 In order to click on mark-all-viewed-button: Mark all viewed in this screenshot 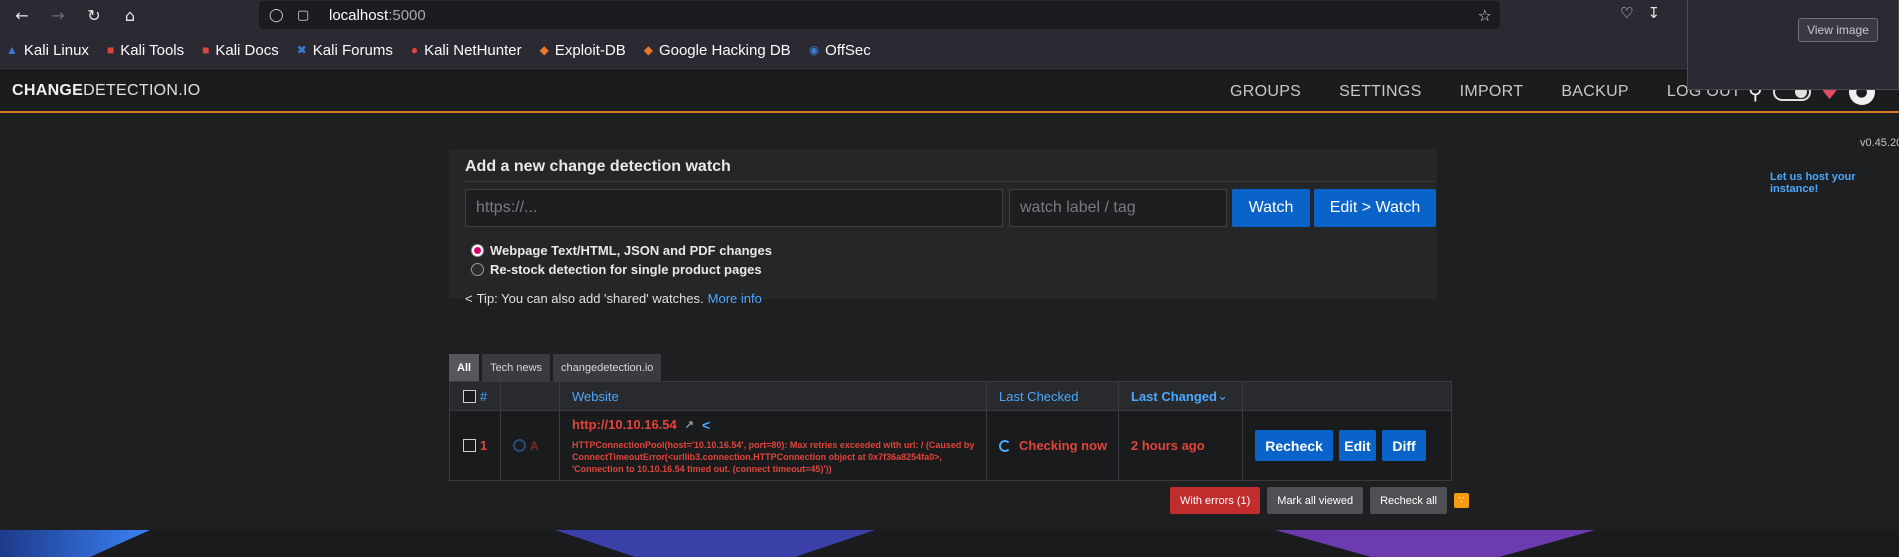, I will do `click(1315, 500)`.